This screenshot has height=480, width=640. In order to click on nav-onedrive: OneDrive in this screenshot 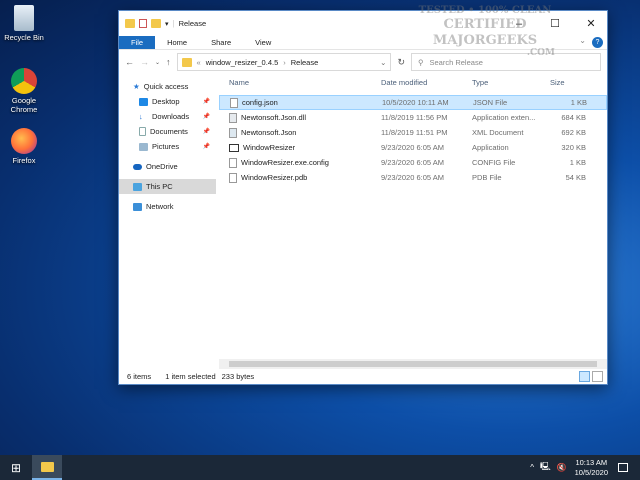, I will do `click(167, 166)`.